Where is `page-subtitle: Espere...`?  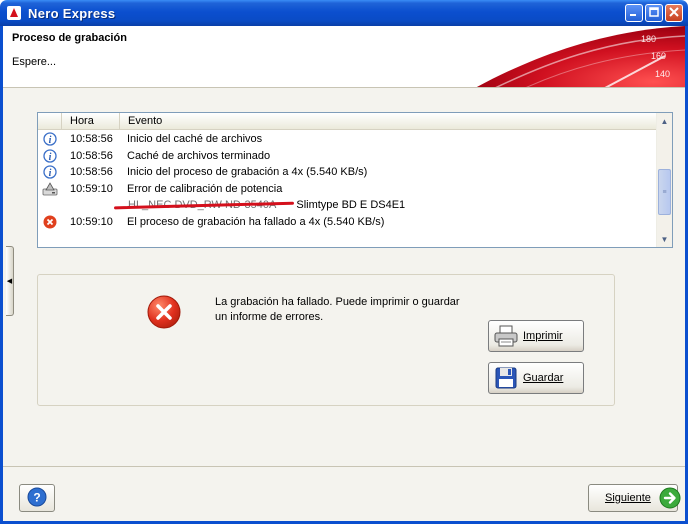
page-subtitle: Espere... is located at coordinates (34, 62).